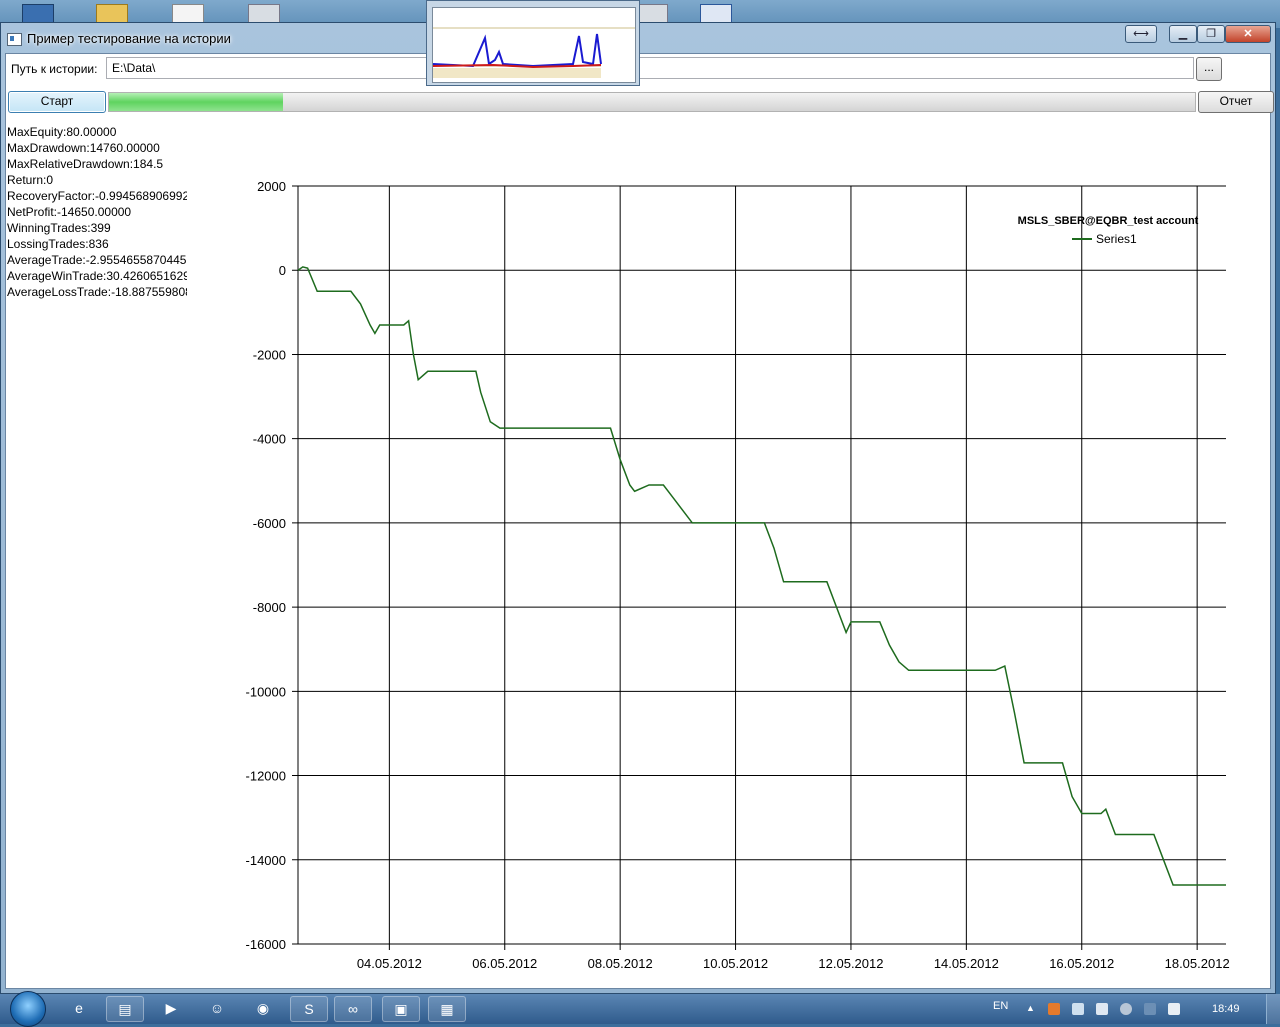  What do you see at coordinates (85, 164) in the screenshot?
I see `stat-max-relative-drawdown: MaxRelativeDrawdown:184.5` at bounding box center [85, 164].